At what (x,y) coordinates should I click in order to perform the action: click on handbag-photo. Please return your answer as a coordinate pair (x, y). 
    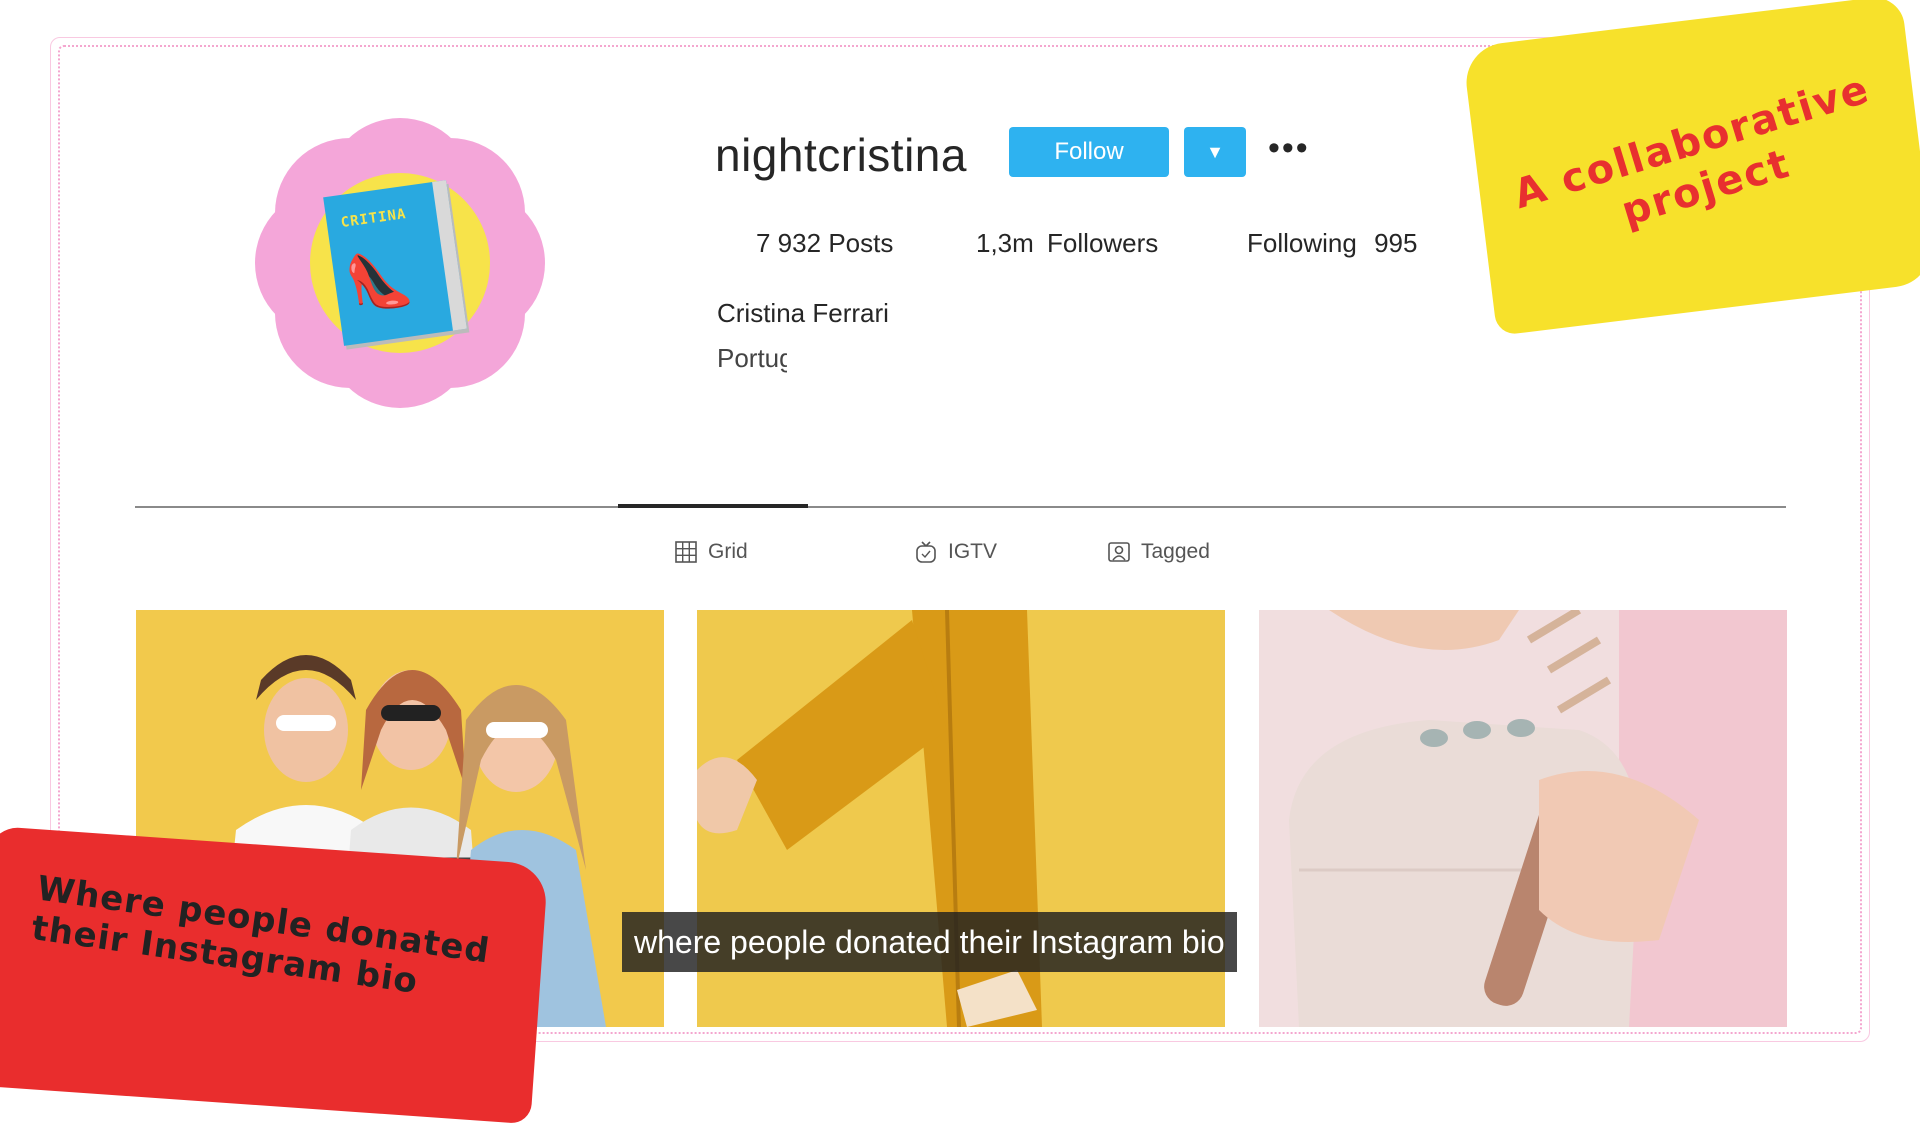
    Looking at the image, I should click on (1523, 818).